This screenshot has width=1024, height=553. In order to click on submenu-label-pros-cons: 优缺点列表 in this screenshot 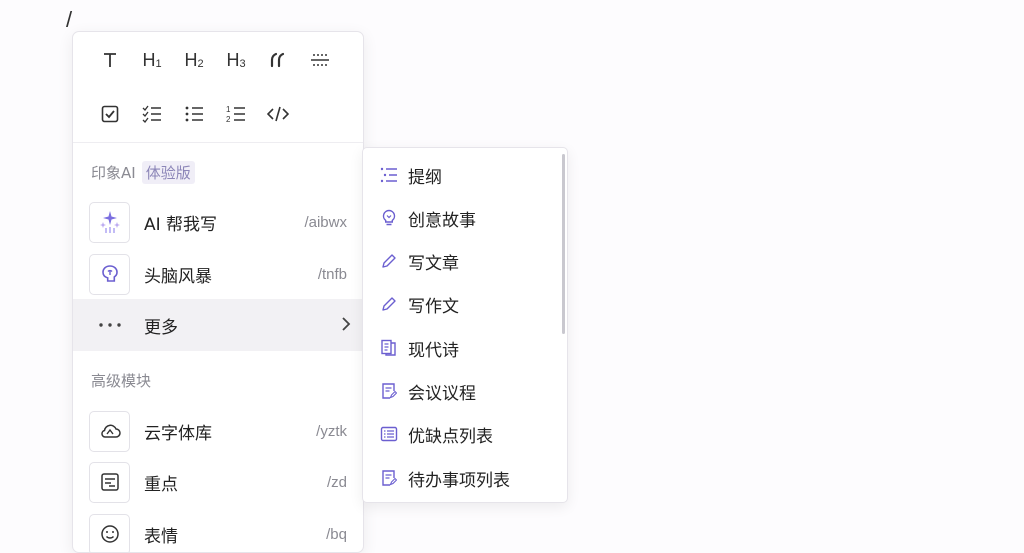, I will do `click(450, 434)`.